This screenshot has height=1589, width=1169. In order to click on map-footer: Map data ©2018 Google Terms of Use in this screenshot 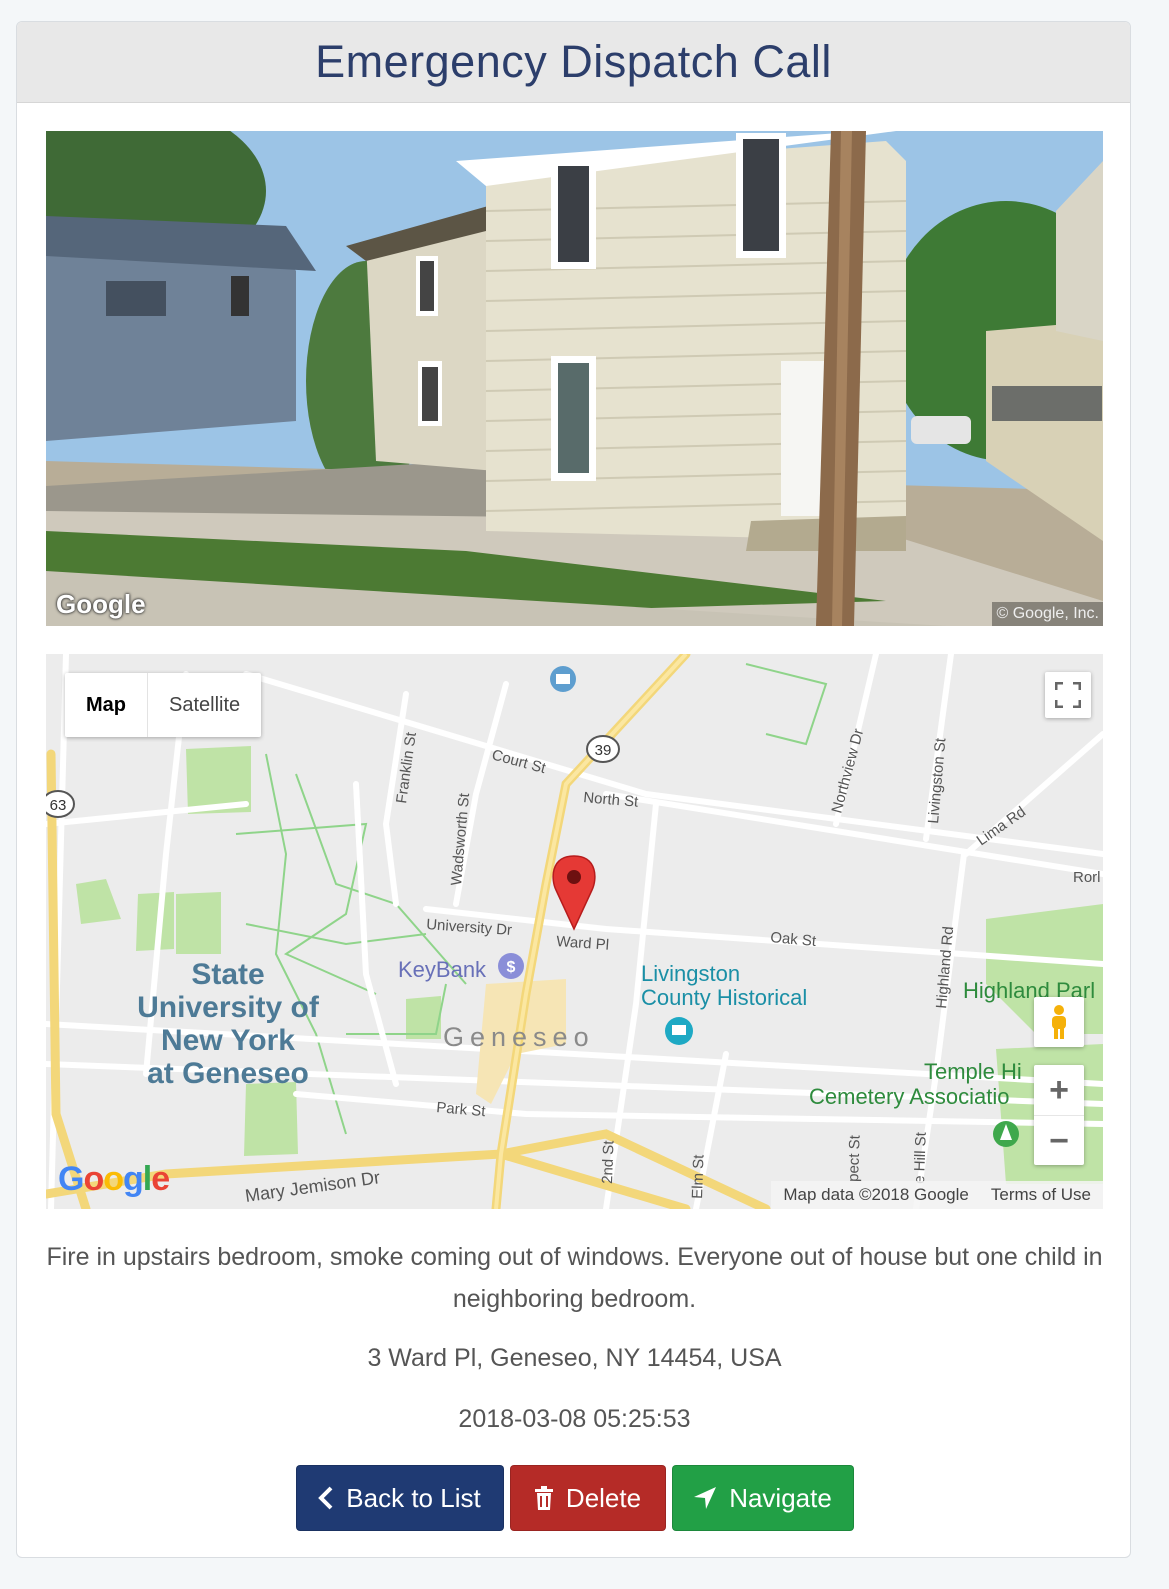, I will do `click(937, 1195)`.